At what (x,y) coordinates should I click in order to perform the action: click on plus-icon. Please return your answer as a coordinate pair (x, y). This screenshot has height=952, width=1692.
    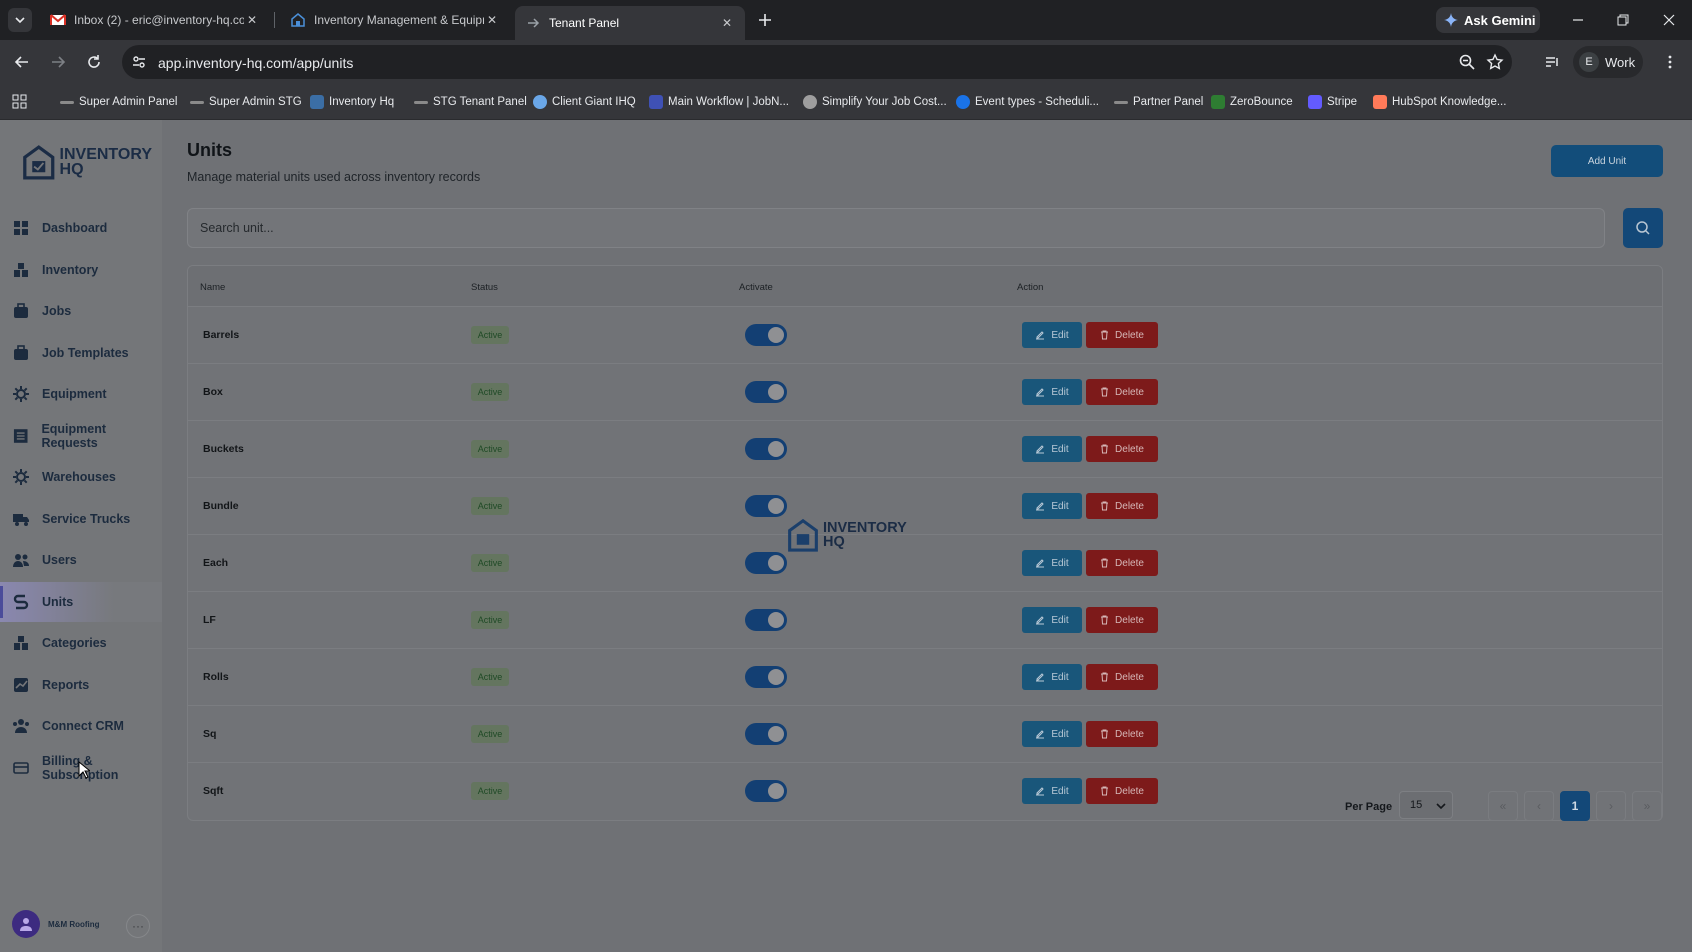
    Looking at the image, I should click on (765, 20).